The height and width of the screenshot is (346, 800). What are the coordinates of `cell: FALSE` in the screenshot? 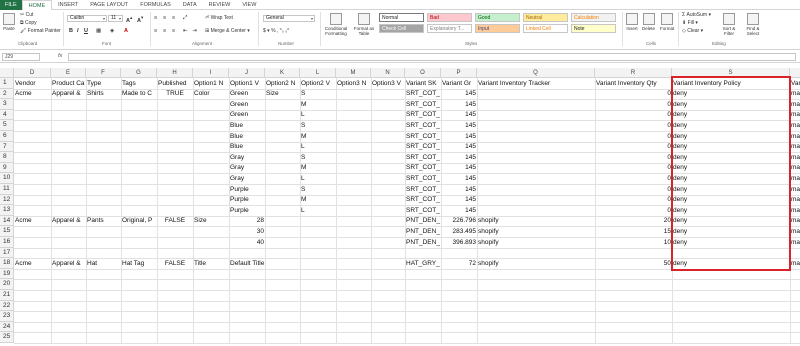 It's located at (175, 264).